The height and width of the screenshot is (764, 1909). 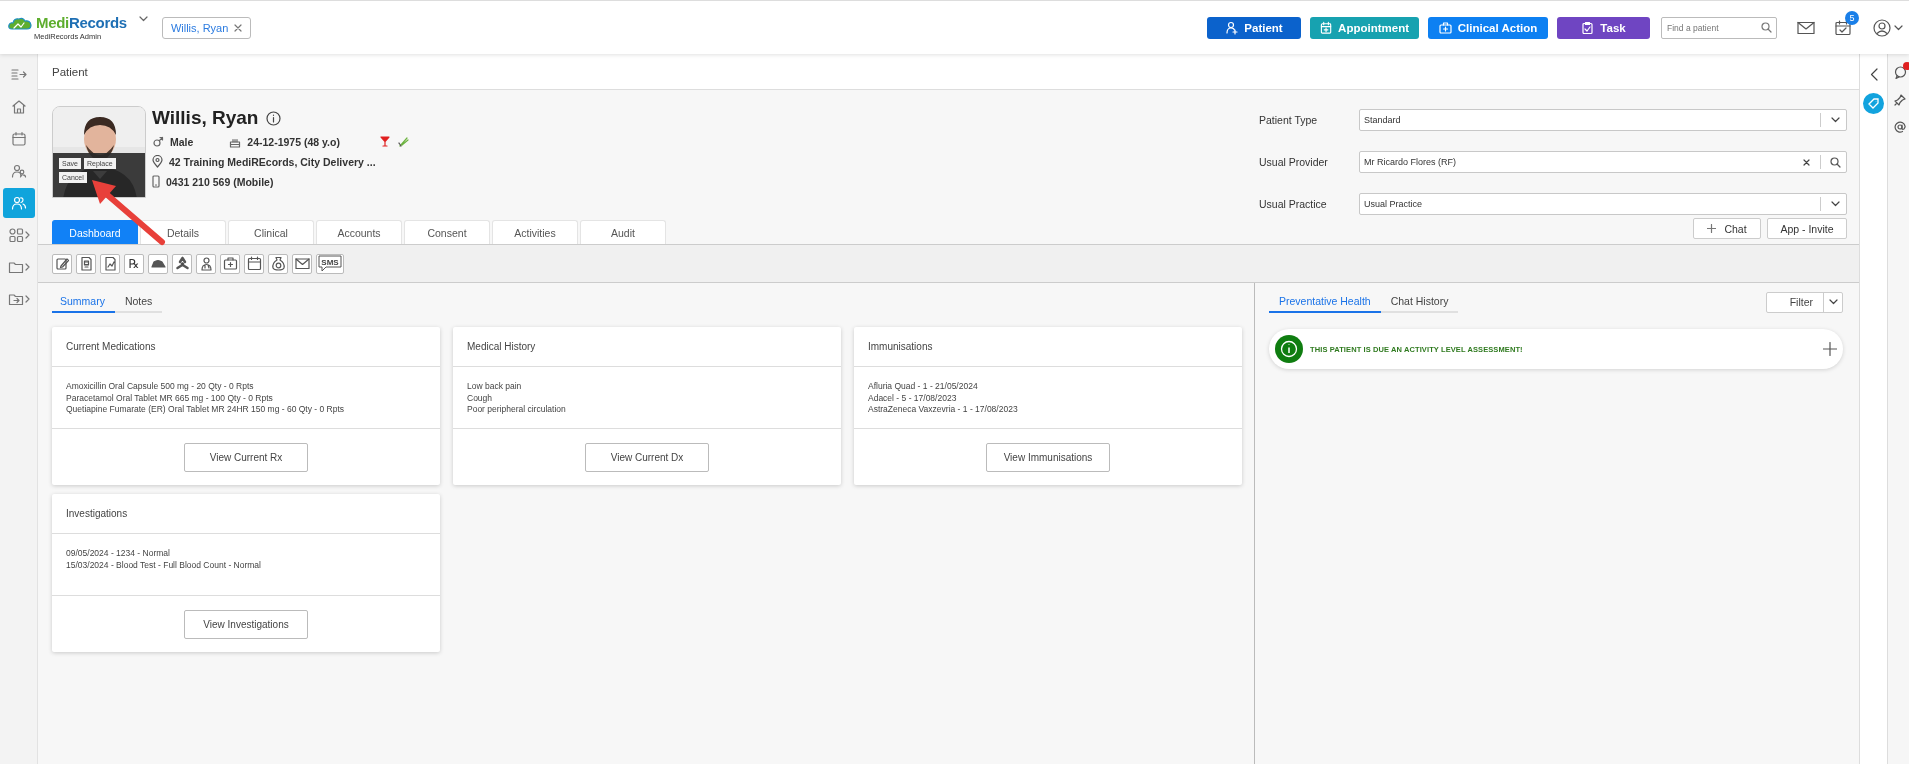 What do you see at coordinates (447, 232) in the screenshot?
I see `tab: Consent` at bounding box center [447, 232].